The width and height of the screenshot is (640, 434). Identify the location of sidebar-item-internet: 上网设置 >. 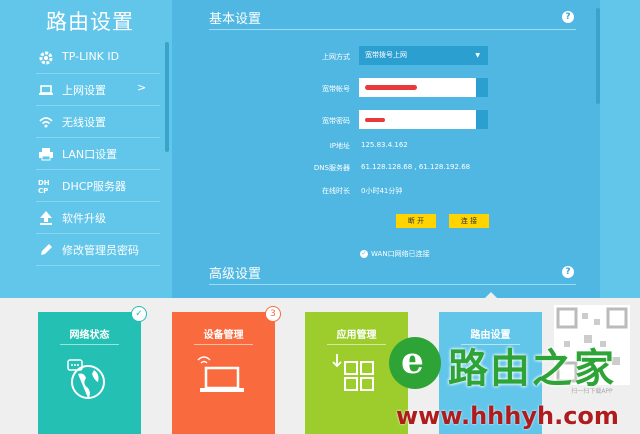
(80, 90).